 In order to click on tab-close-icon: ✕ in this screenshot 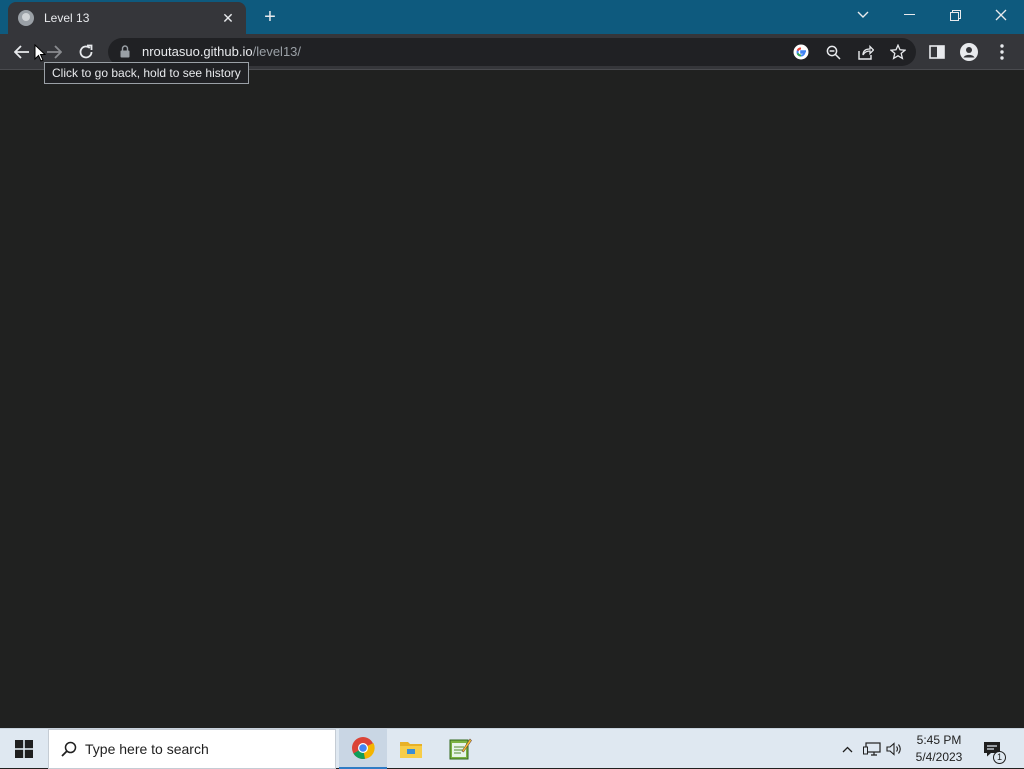, I will do `click(228, 18)`.